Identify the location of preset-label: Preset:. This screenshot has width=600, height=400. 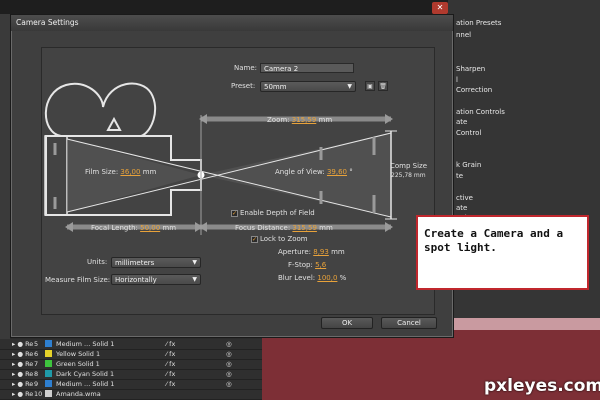
(243, 86).